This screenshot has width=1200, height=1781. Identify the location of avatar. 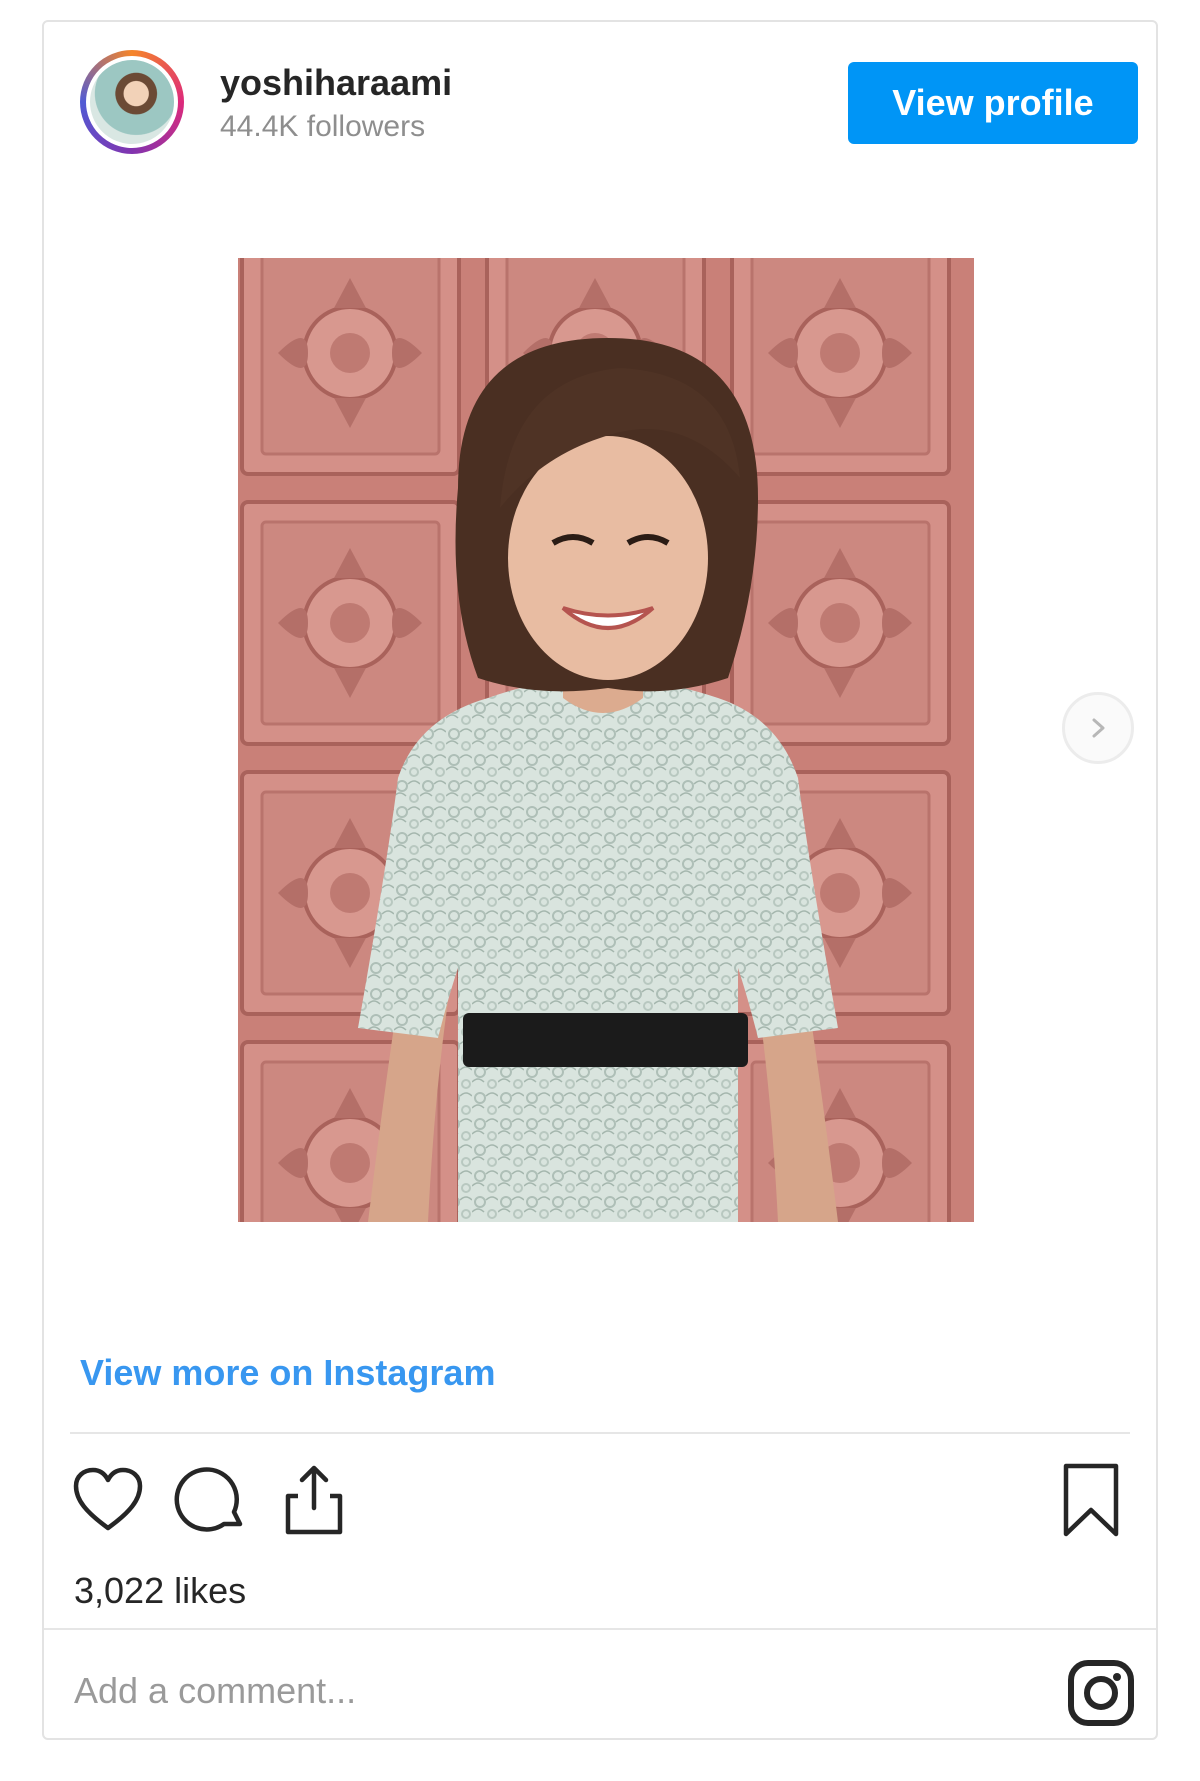
(132, 102).